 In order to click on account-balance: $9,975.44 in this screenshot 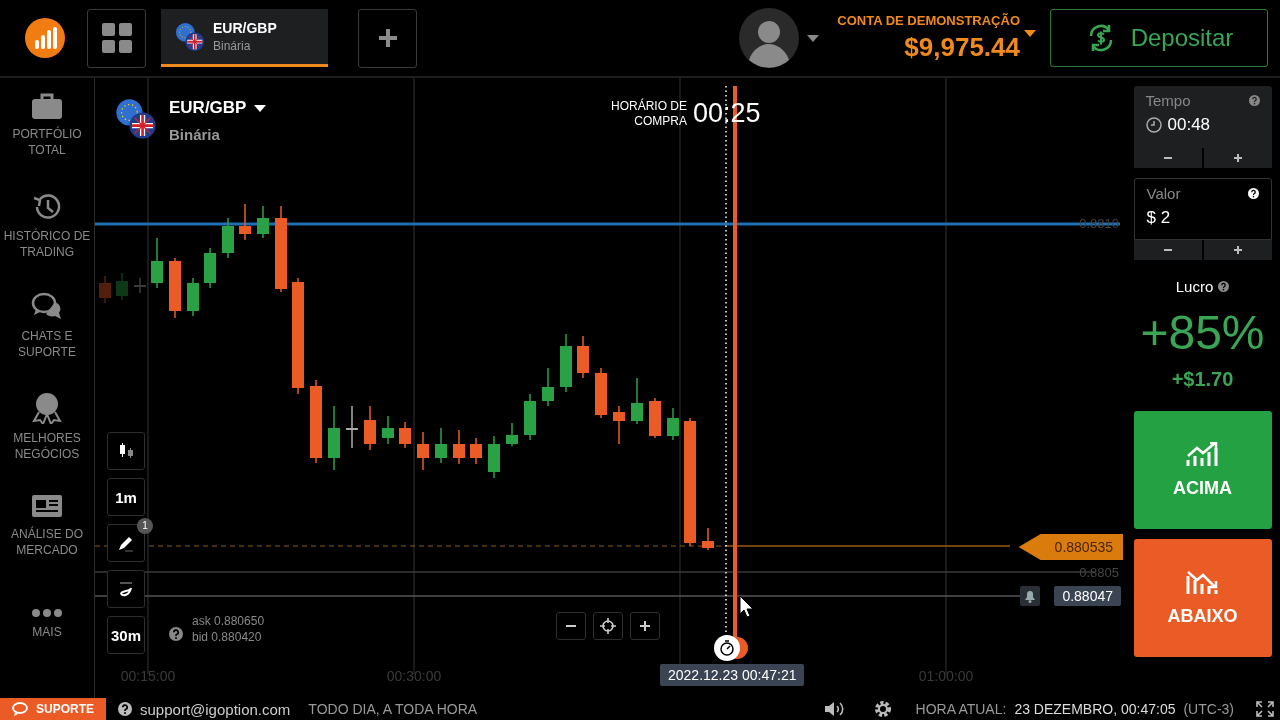, I will do `click(962, 47)`.